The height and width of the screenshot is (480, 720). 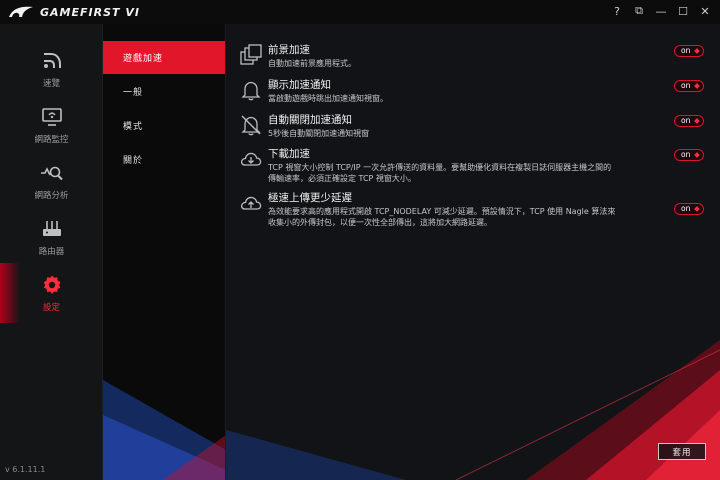 What do you see at coordinates (51, 84) in the screenshot?
I see `nav-label: 速覽` at bounding box center [51, 84].